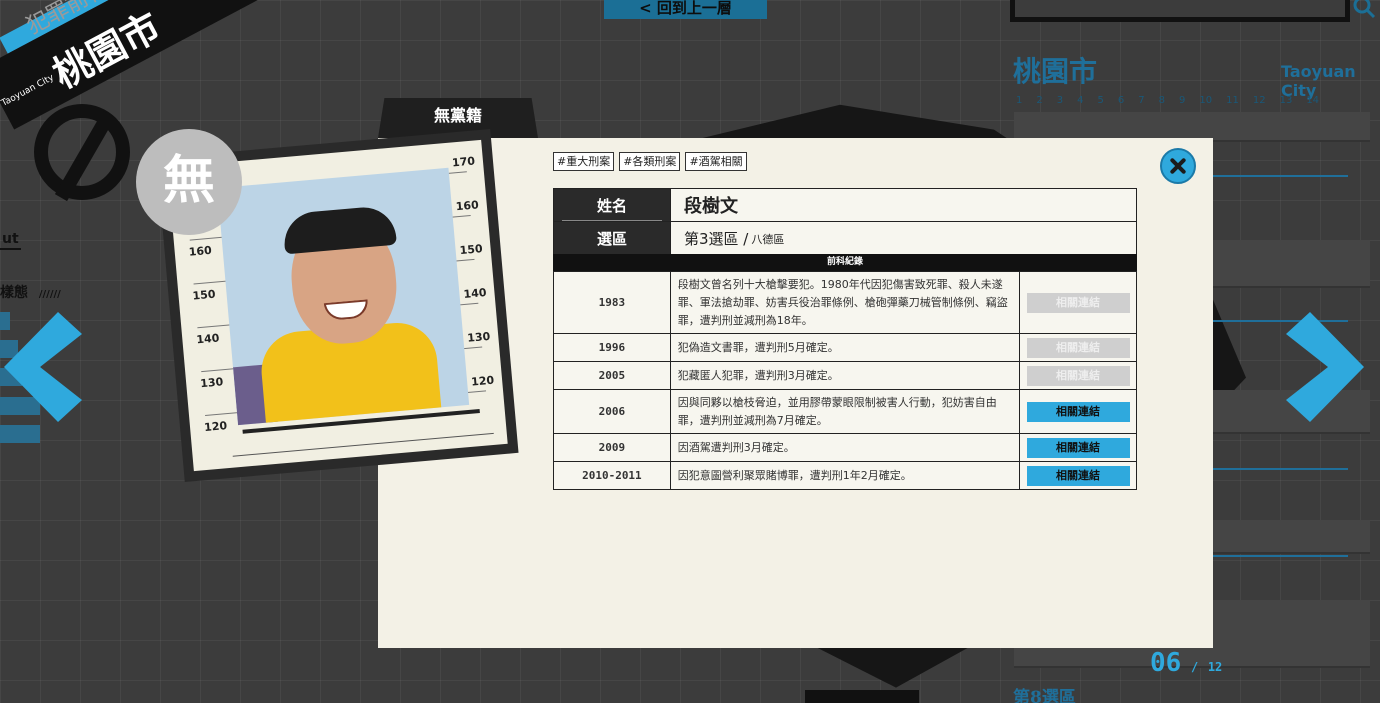  Describe the element at coordinates (1101, 100) in the screenshot. I see `pager-number: 5` at that location.